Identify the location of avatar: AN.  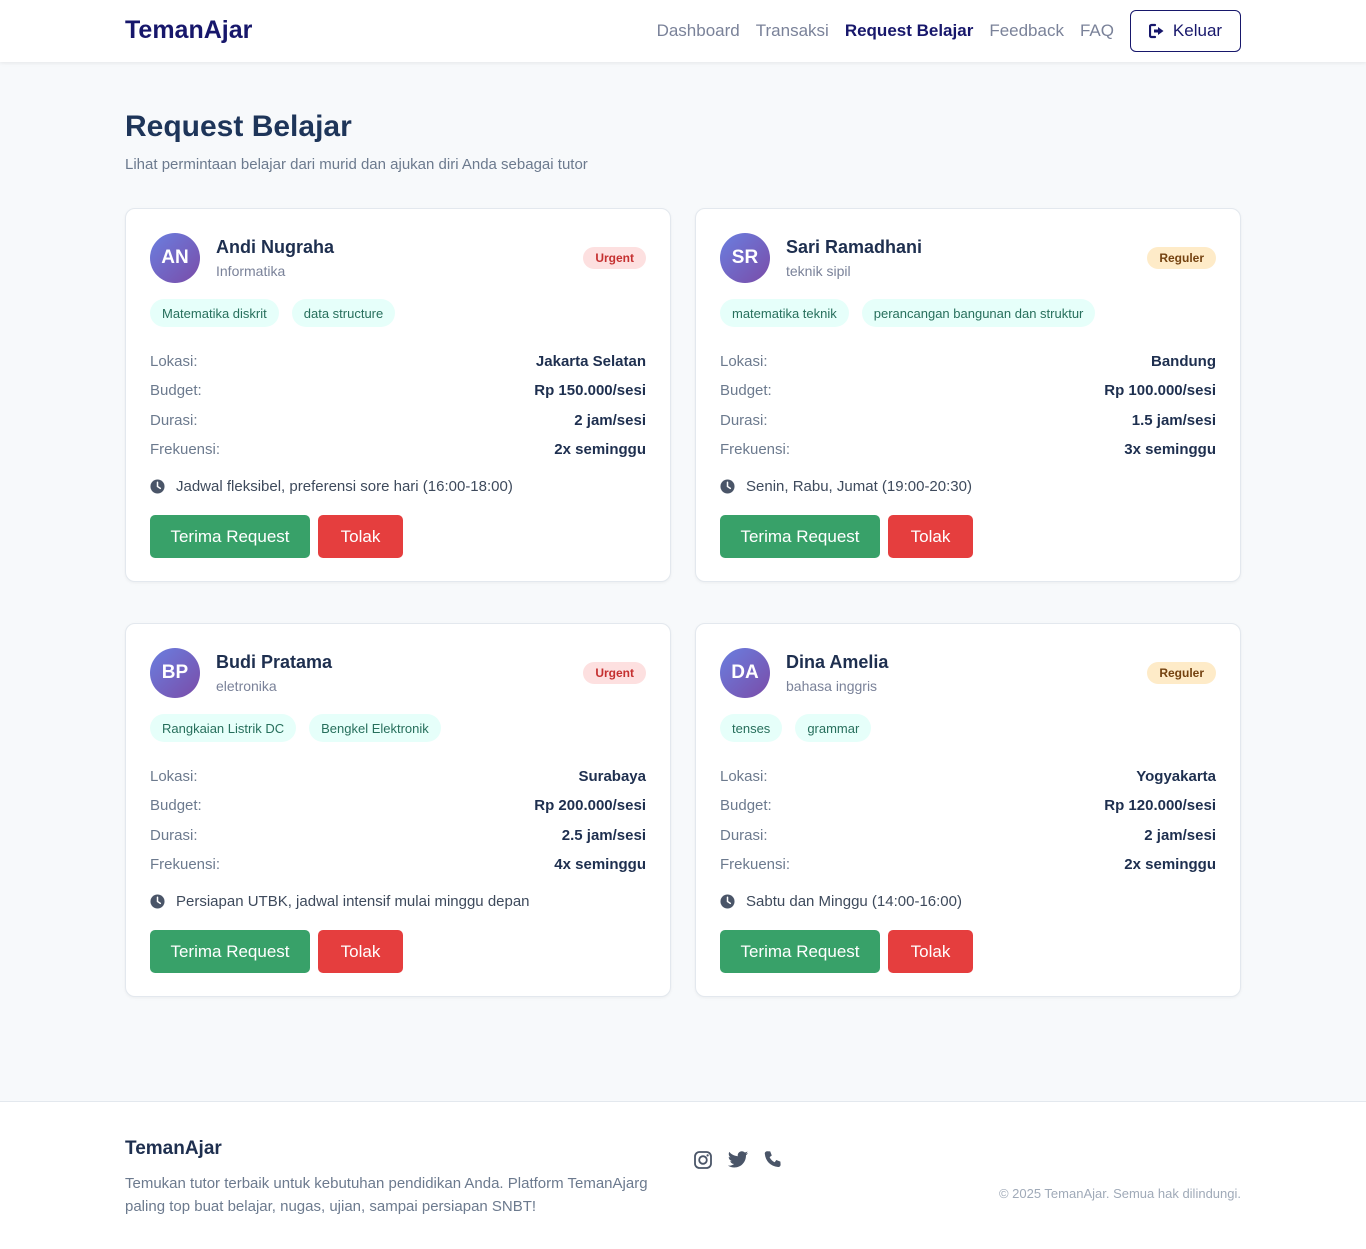
(175, 258).